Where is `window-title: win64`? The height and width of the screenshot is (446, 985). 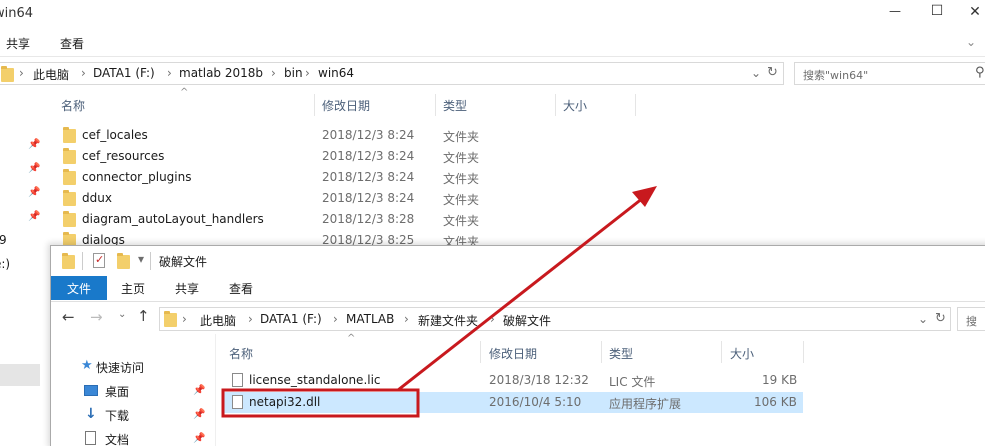 window-title: win64 is located at coordinates (17, 13).